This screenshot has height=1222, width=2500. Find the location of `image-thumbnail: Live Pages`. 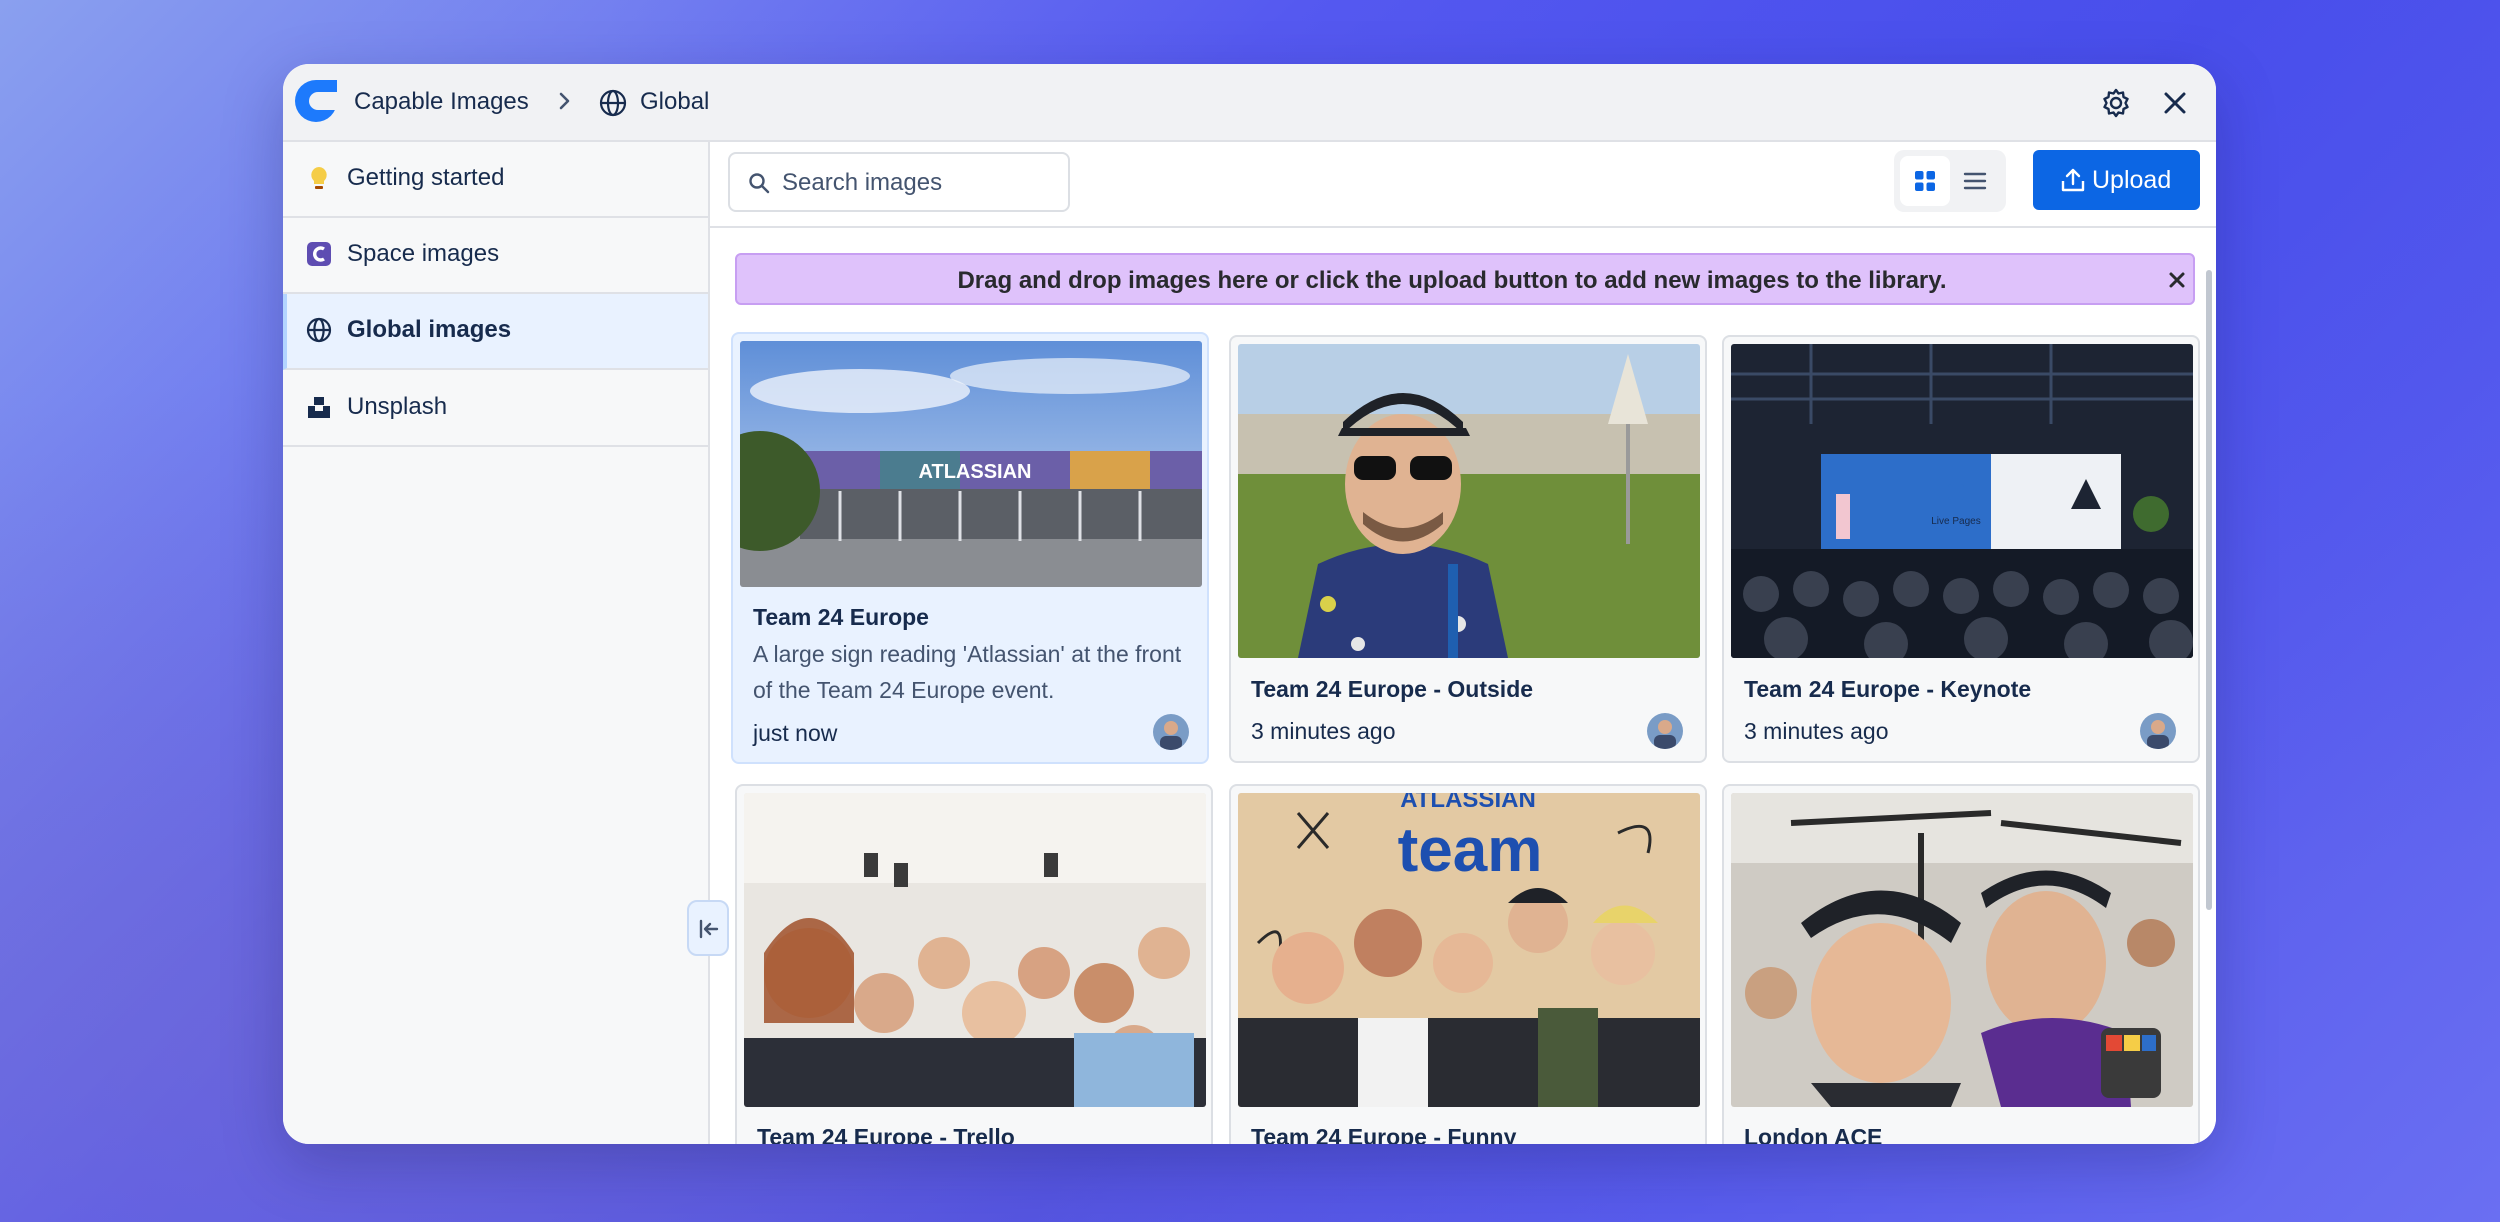

image-thumbnail: Live Pages is located at coordinates (1962, 501).